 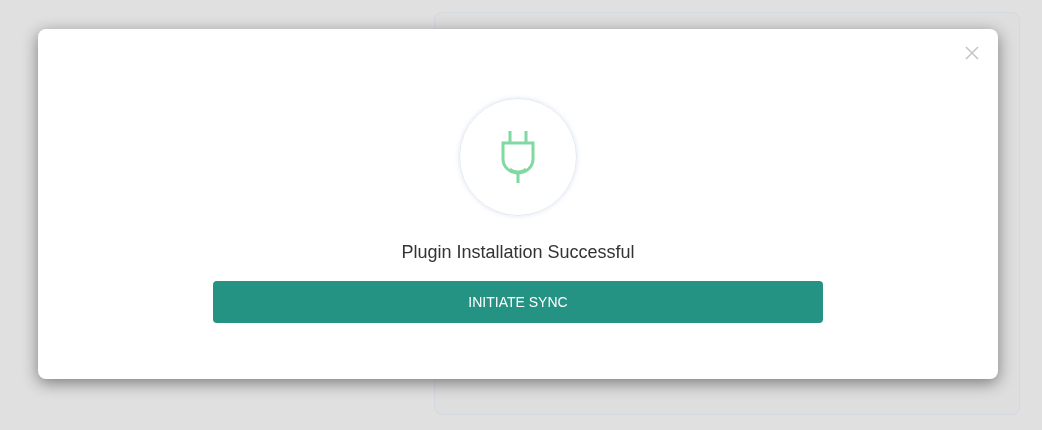 I want to click on close-button, so click(x=972, y=53).